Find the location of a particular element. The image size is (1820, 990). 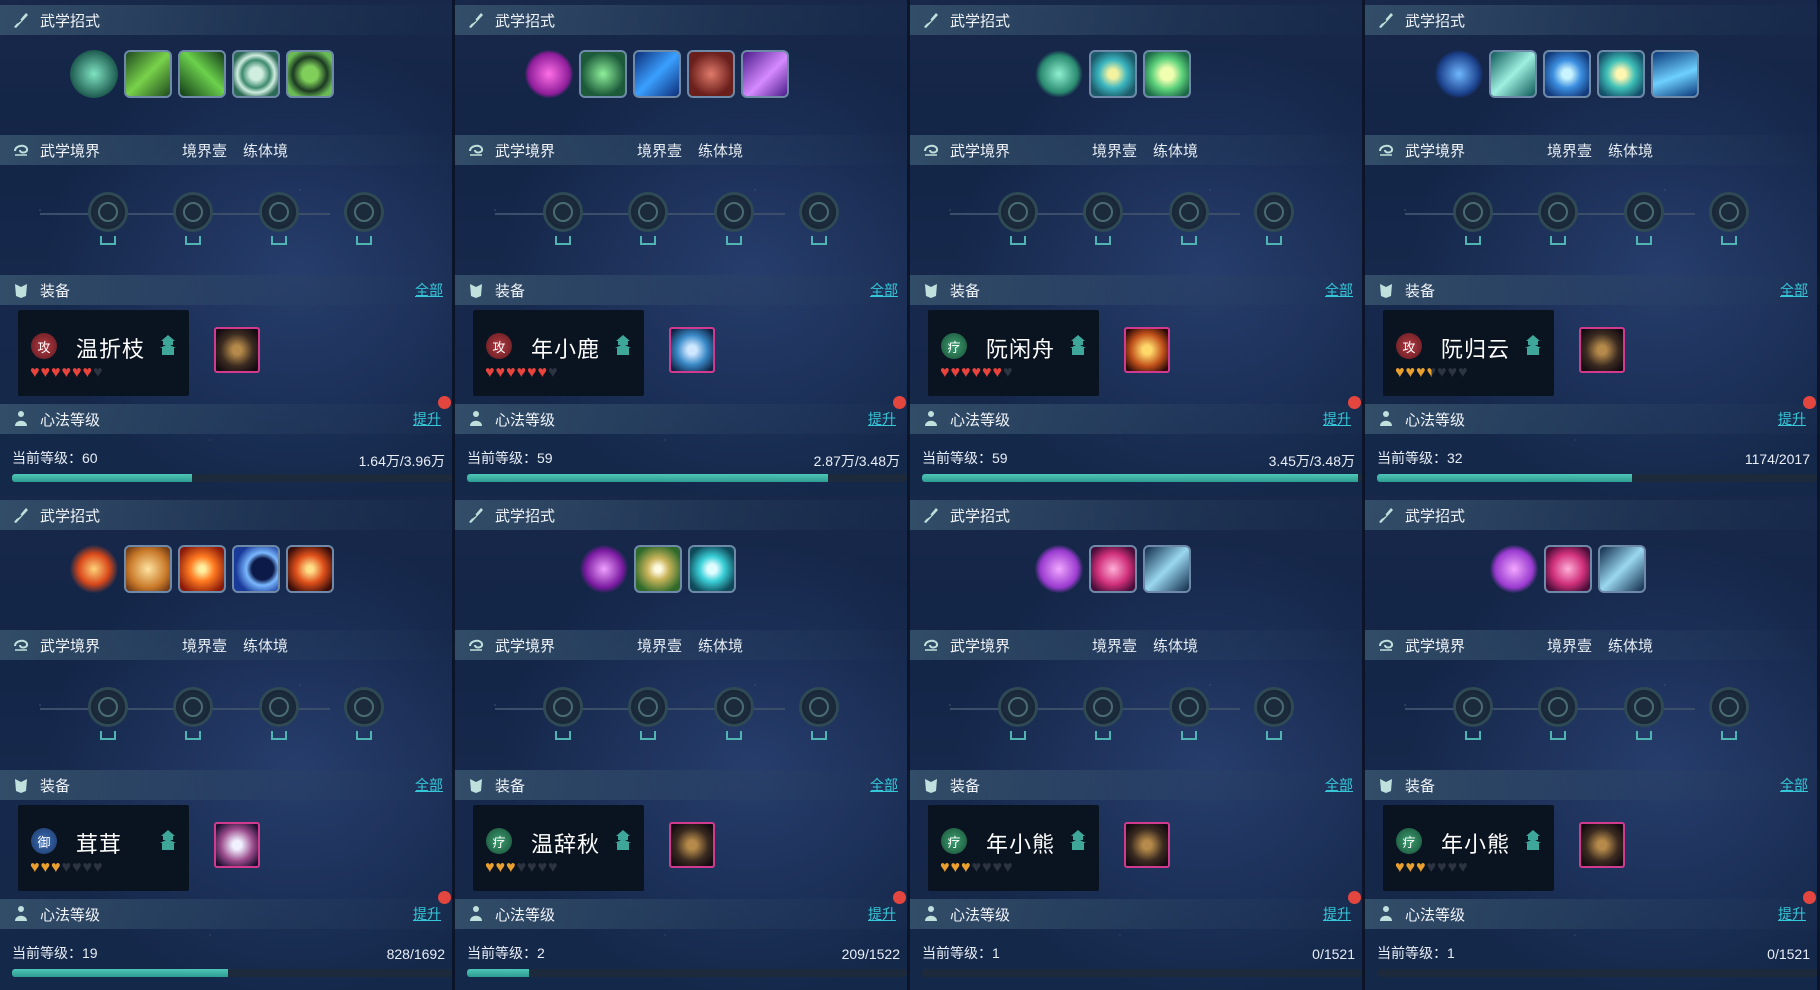

silver-armor-icon is located at coordinates (237, 845).